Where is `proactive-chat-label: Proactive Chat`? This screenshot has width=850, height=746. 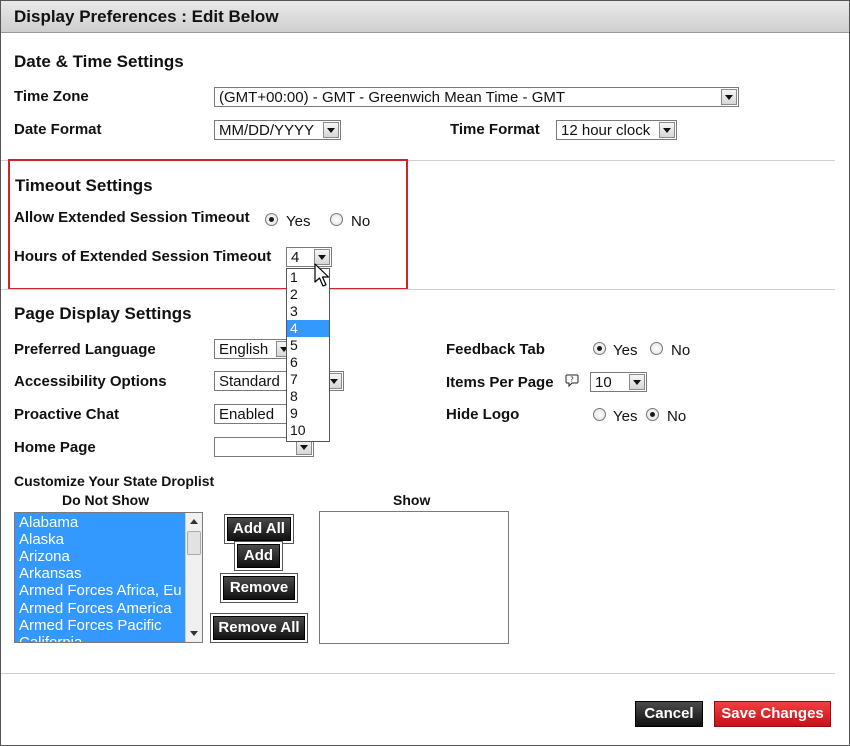
proactive-chat-label: Proactive Chat is located at coordinates (67, 414).